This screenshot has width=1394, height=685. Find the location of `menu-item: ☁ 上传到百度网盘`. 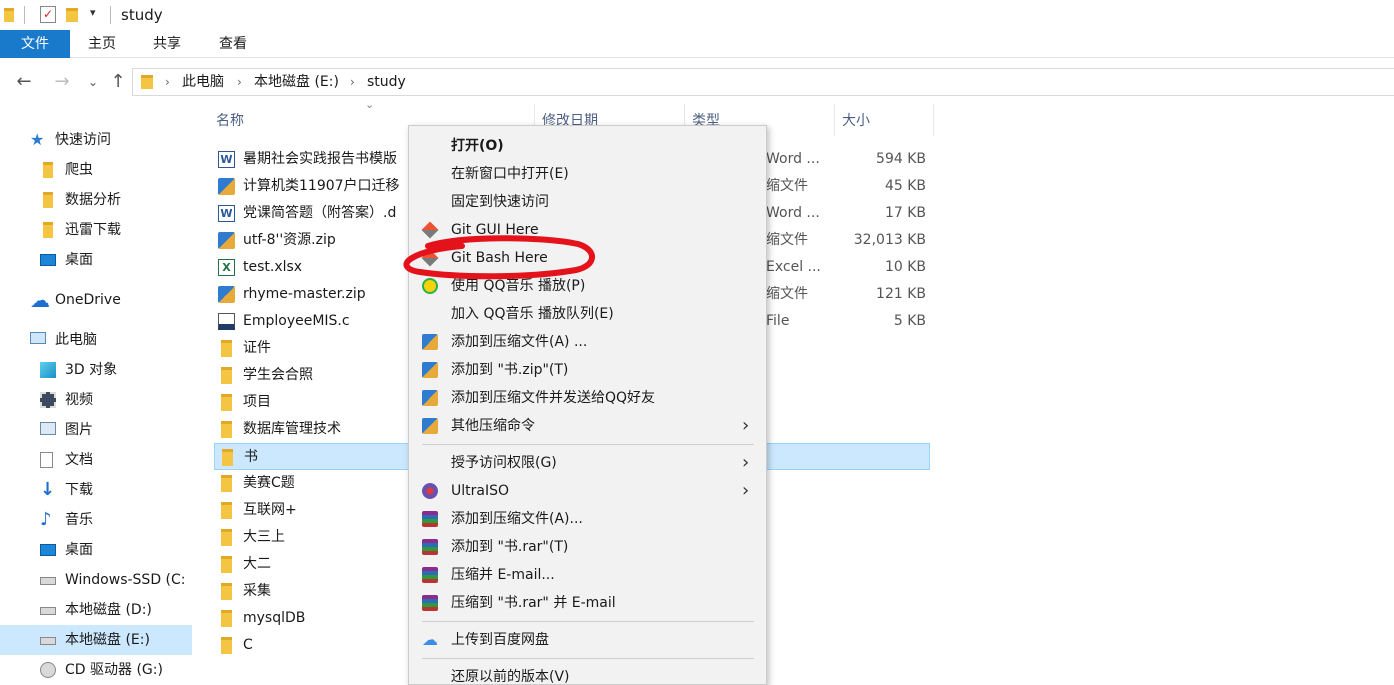

menu-item: ☁ 上传到百度网盘 is located at coordinates (587, 640).